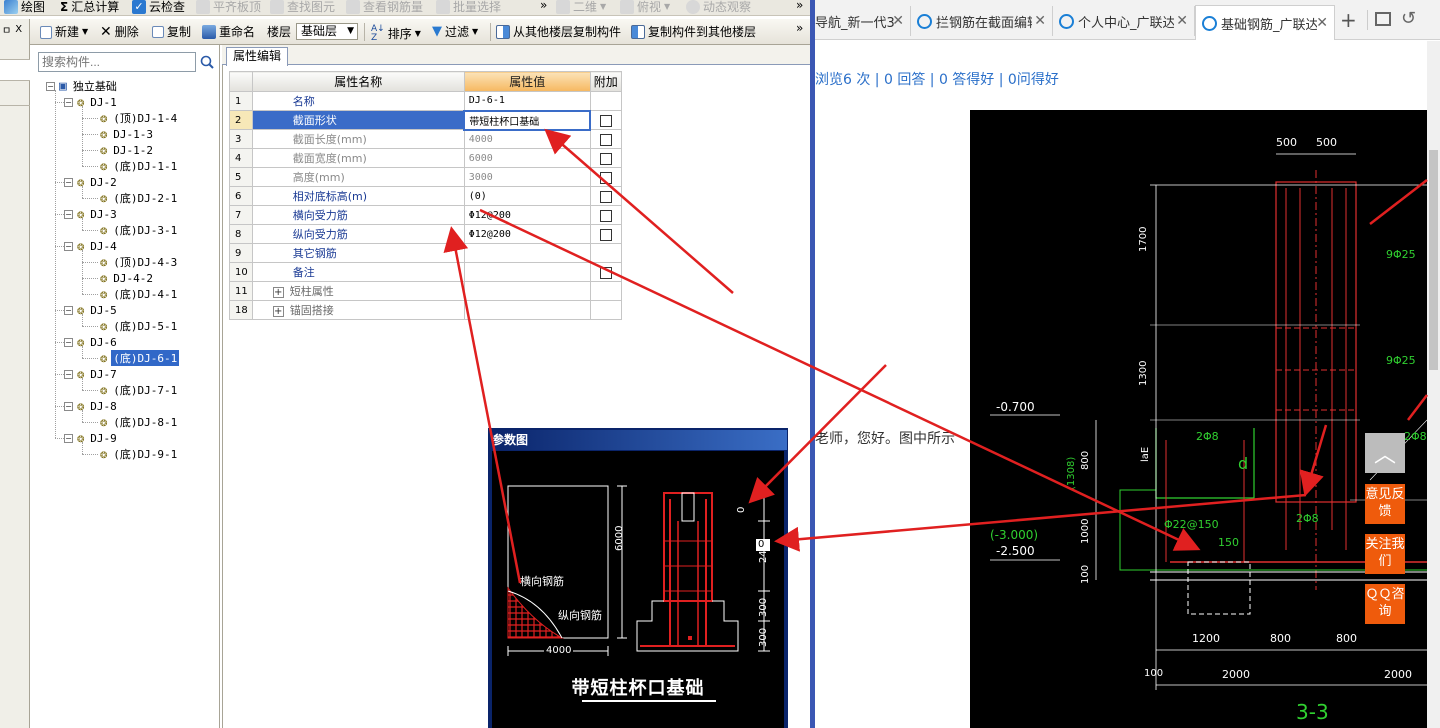 This screenshot has width=1440, height=728. Describe the element at coordinates (384, 7) in the screenshot. I see `view-rebar-button: 查看钢筋量` at that location.